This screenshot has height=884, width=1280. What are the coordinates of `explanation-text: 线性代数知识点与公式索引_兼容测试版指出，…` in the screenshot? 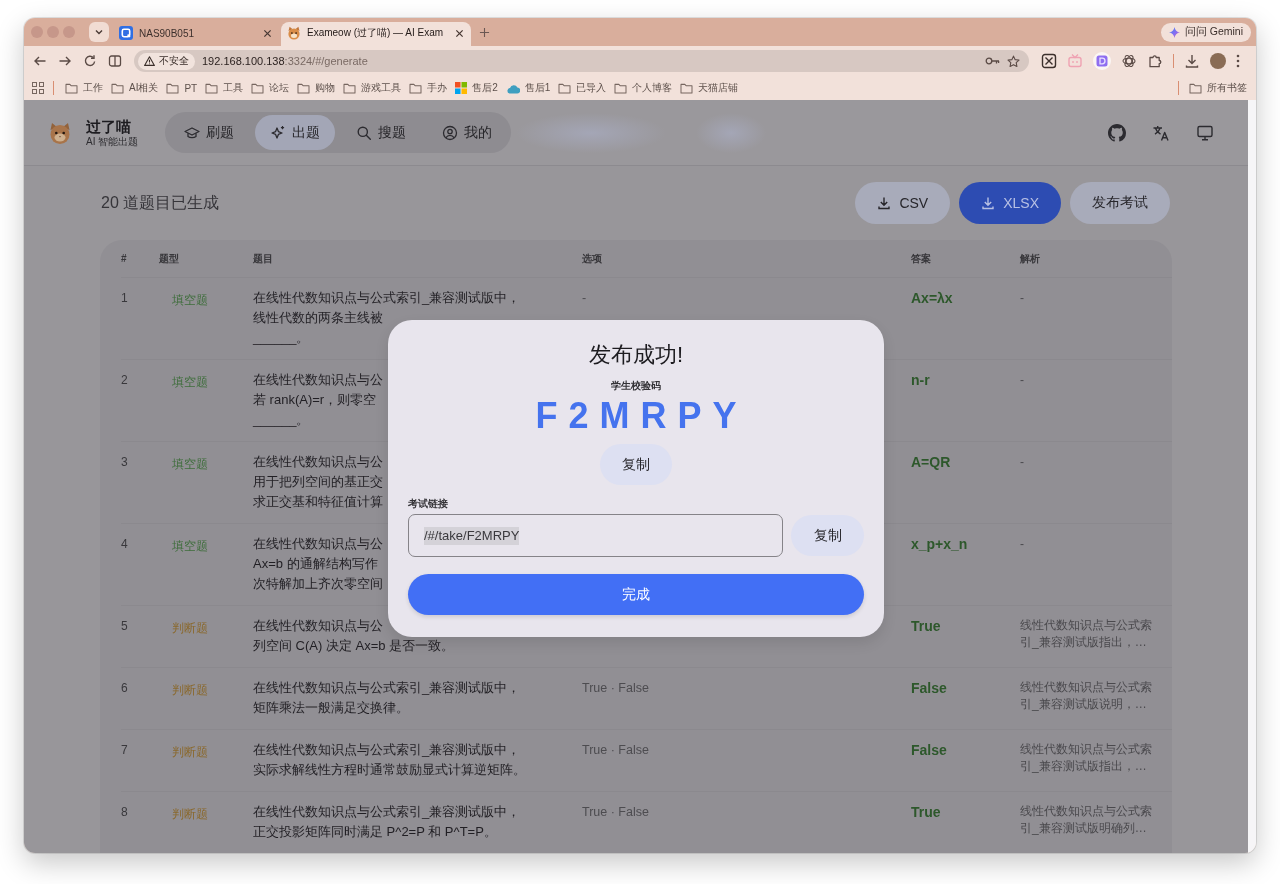 It's located at (1086, 758).